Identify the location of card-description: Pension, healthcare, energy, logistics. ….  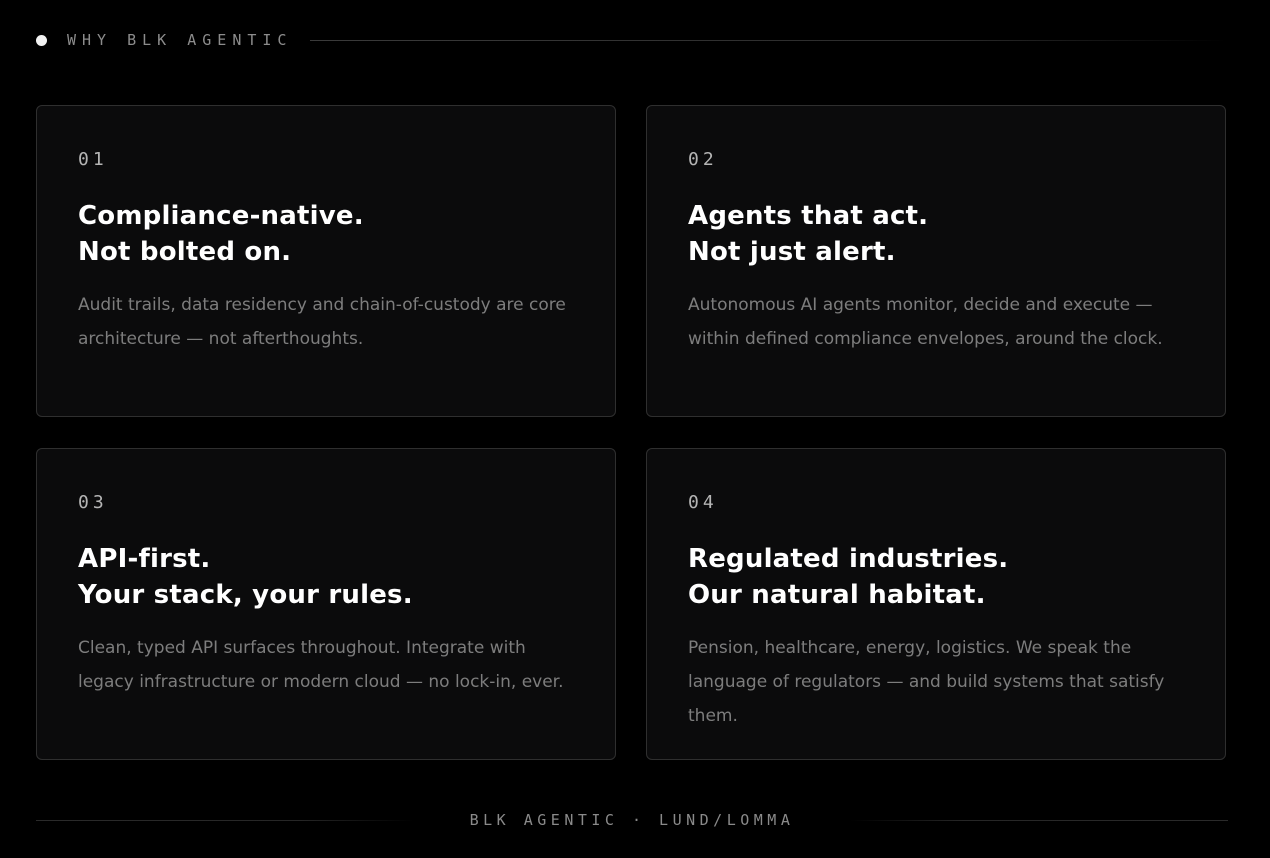
(926, 682).